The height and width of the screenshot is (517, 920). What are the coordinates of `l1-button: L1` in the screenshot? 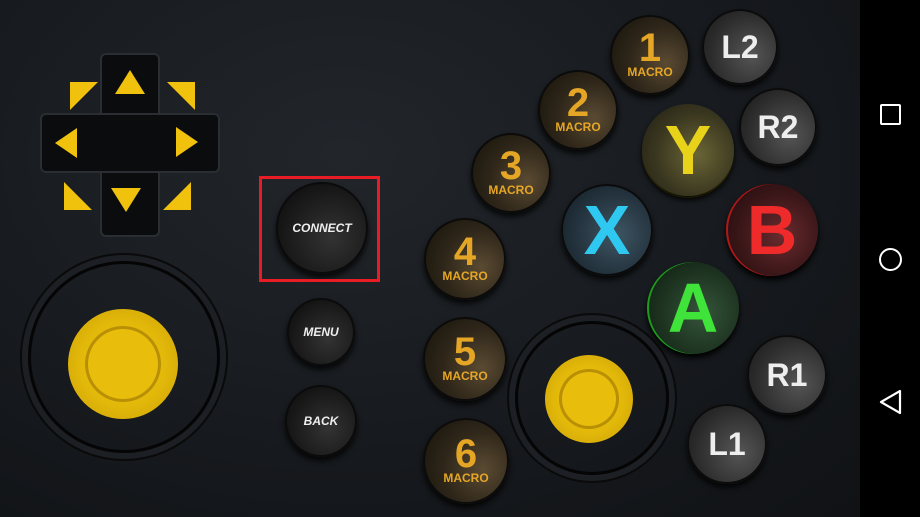 It's located at (727, 444).